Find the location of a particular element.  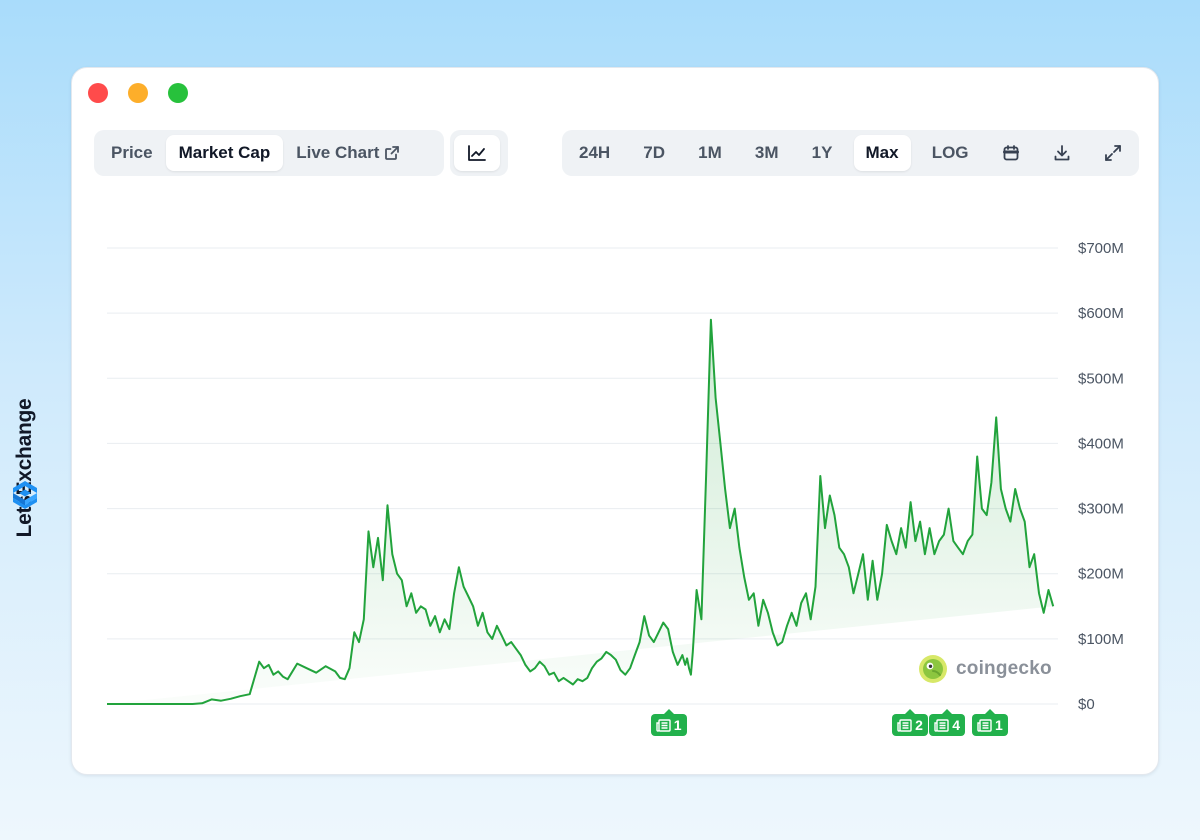

coingecko-watermark: coingecko is located at coordinates (985, 669).